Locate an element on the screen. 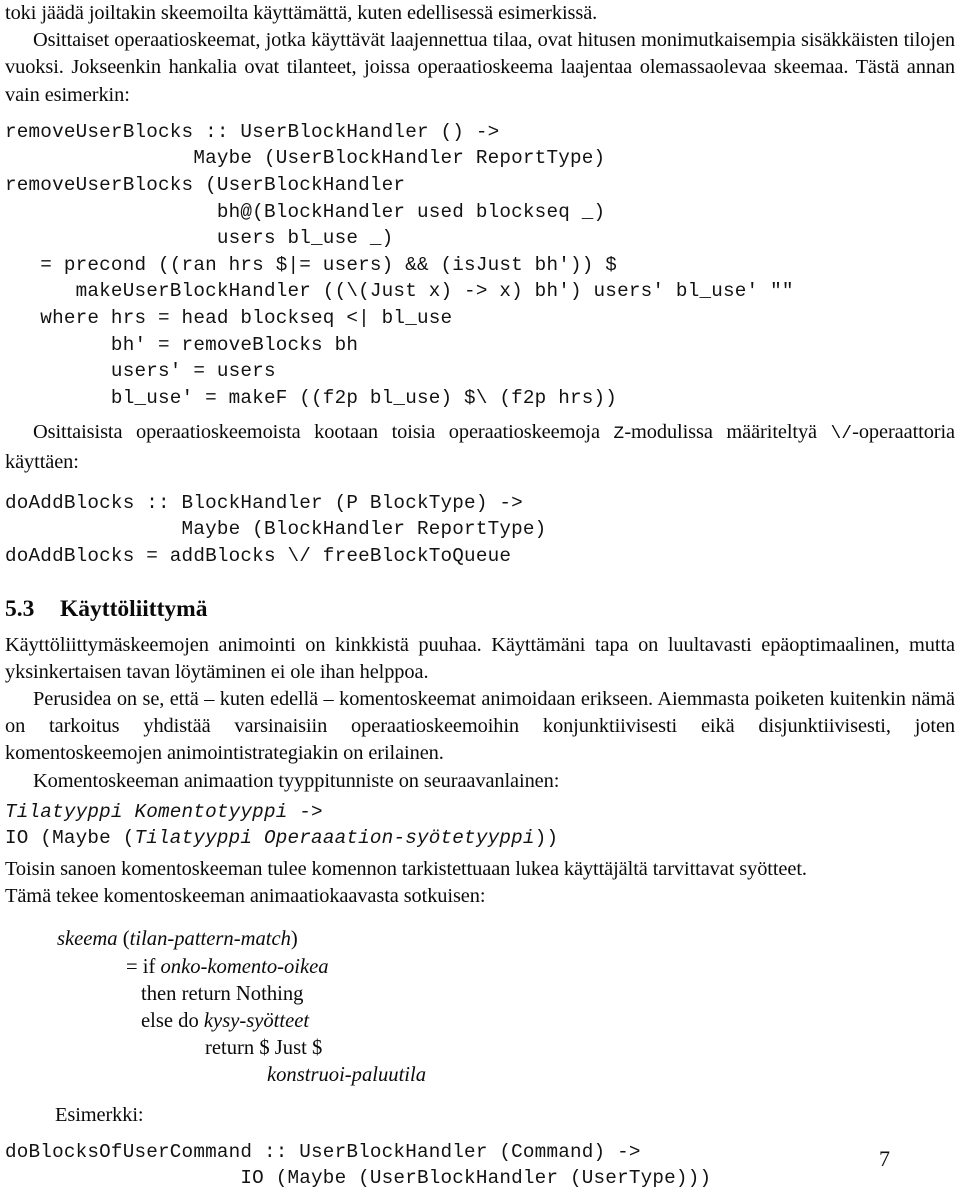 The image size is (960, 1192). pseudo-paren-close: ) is located at coordinates (294, 939).